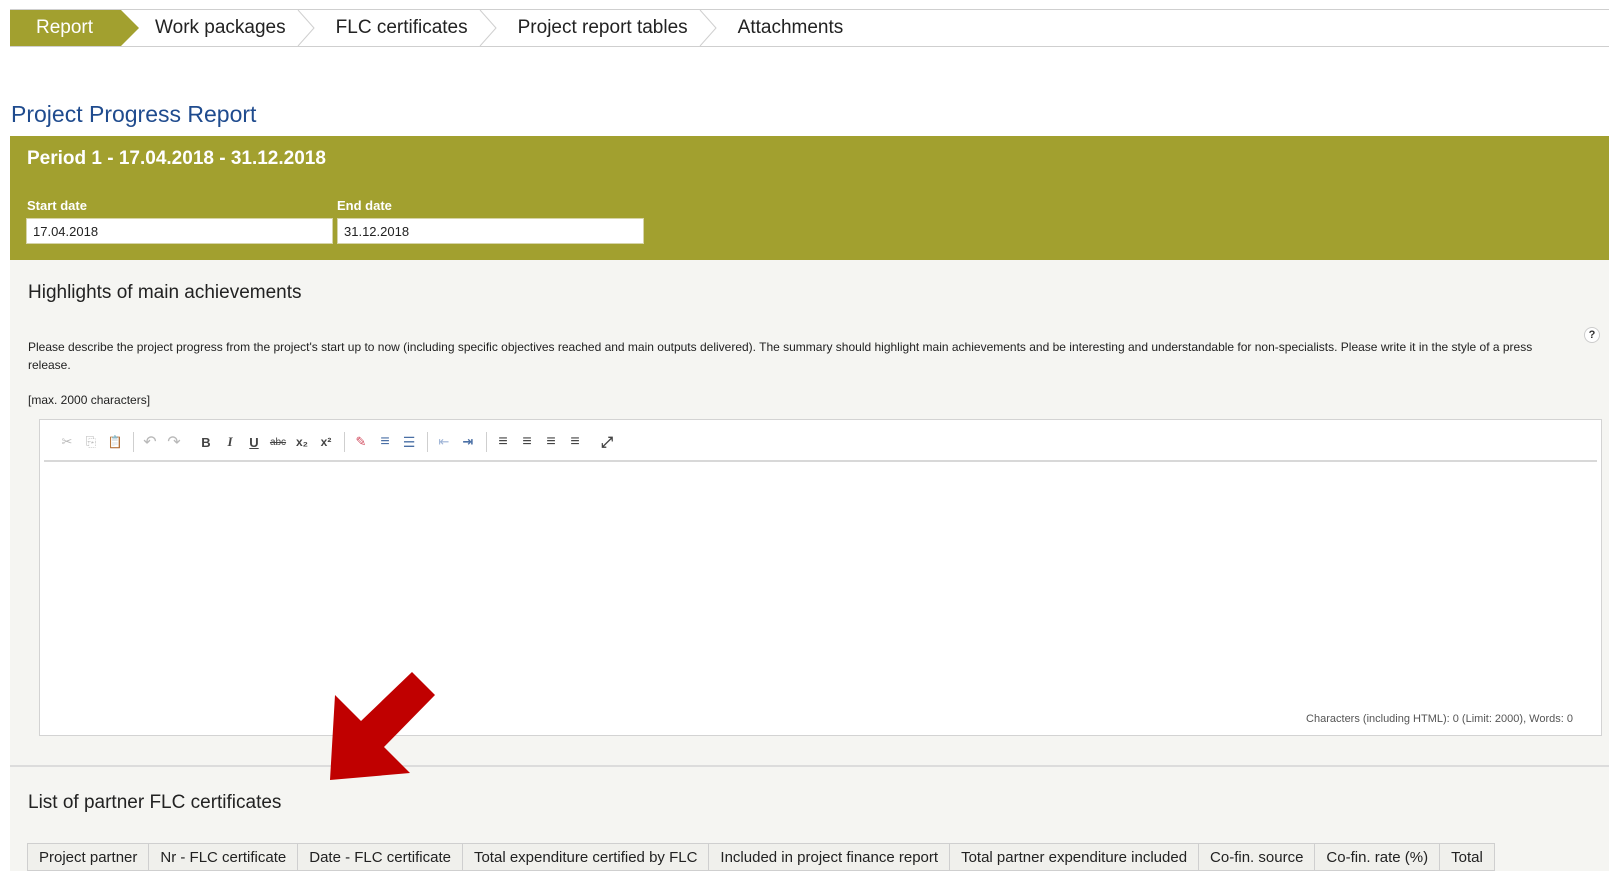 The height and width of the screenshot is (871, 1609). Describe the element at coordinates (468, 442) in the screenshot. I see `indent-icon: ⇥` at that location.